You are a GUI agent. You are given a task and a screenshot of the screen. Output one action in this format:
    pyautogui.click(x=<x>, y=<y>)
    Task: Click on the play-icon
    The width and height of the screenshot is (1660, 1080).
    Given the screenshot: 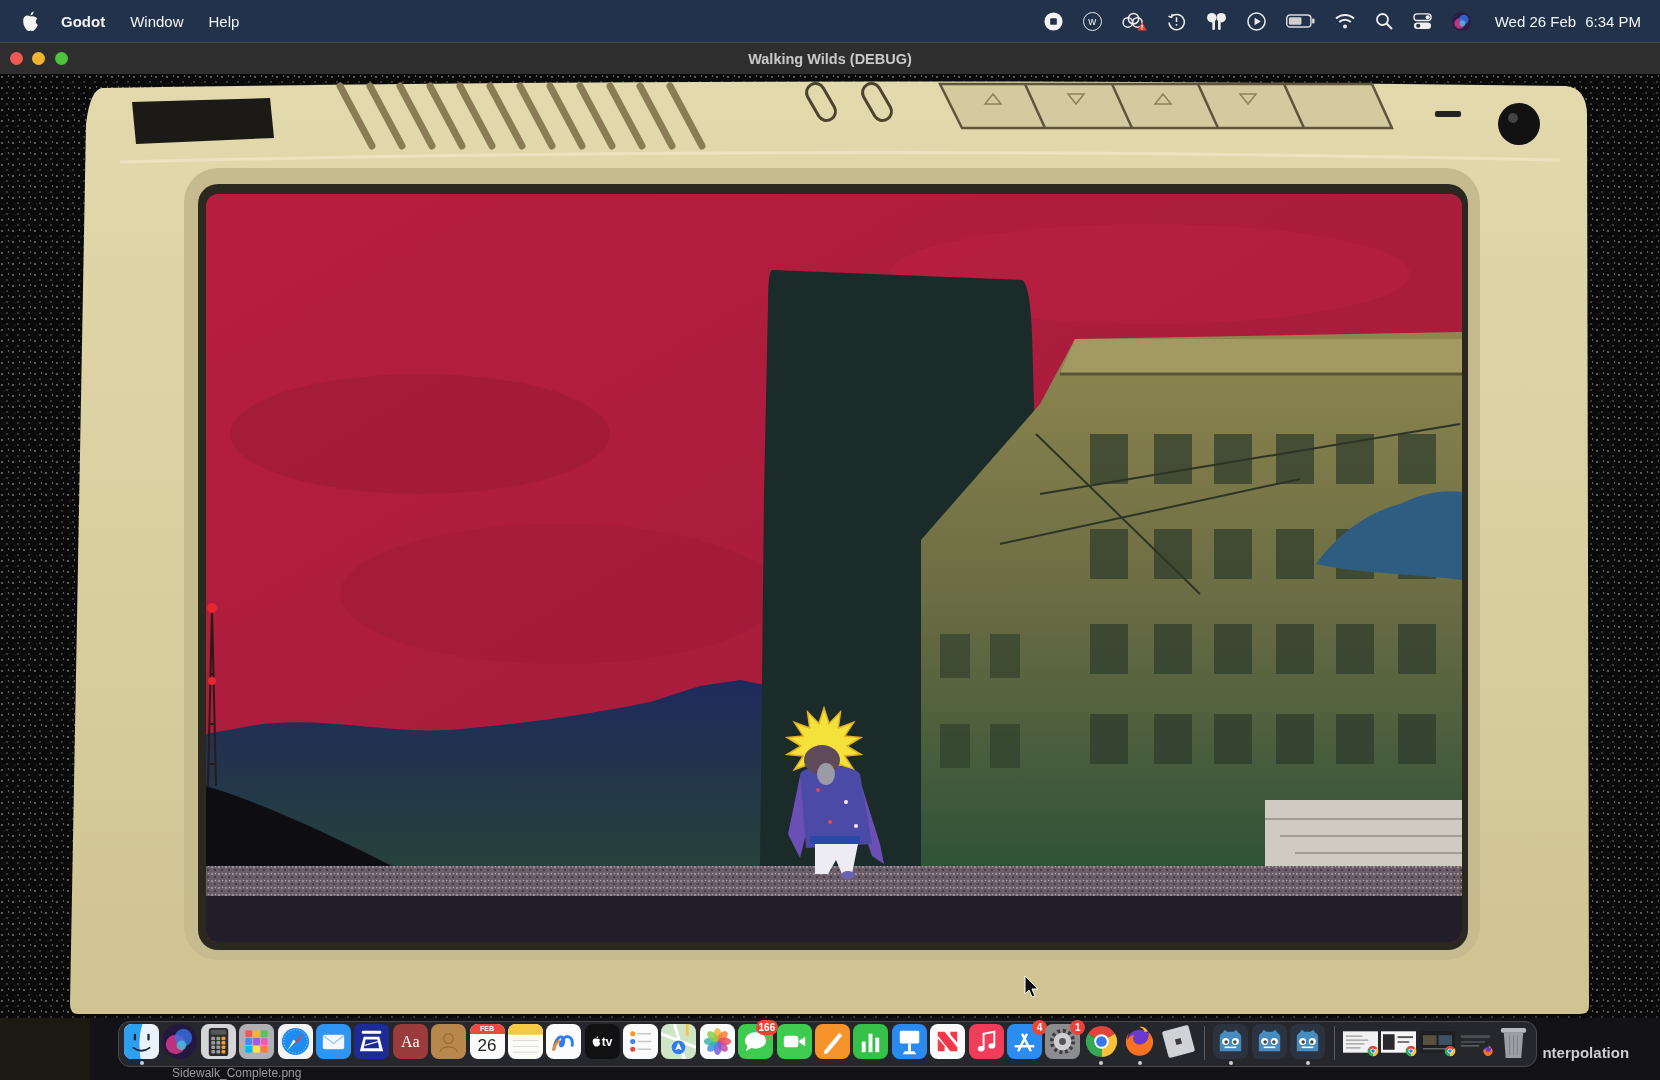 What is the action you would take?
    pyautogui.click(x=1256, y=21)
    